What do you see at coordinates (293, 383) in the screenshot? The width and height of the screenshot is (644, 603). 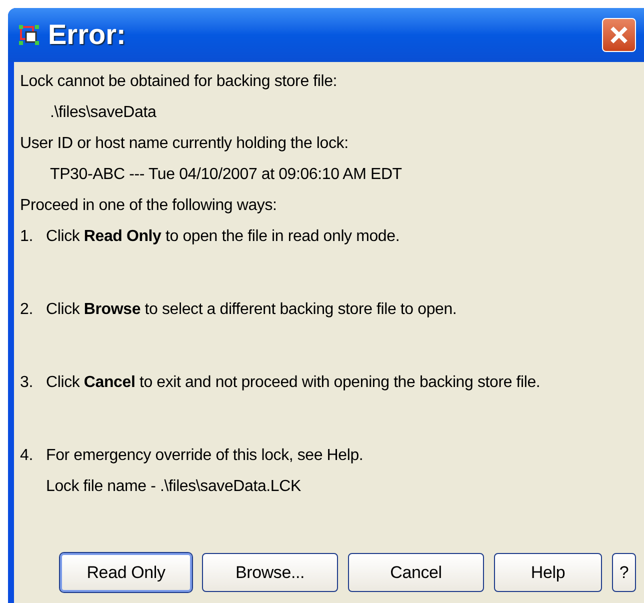 I see `step-text: Click Cancel to exit and not proceed with opening the backing store file.` at bounding box center [293, 383].